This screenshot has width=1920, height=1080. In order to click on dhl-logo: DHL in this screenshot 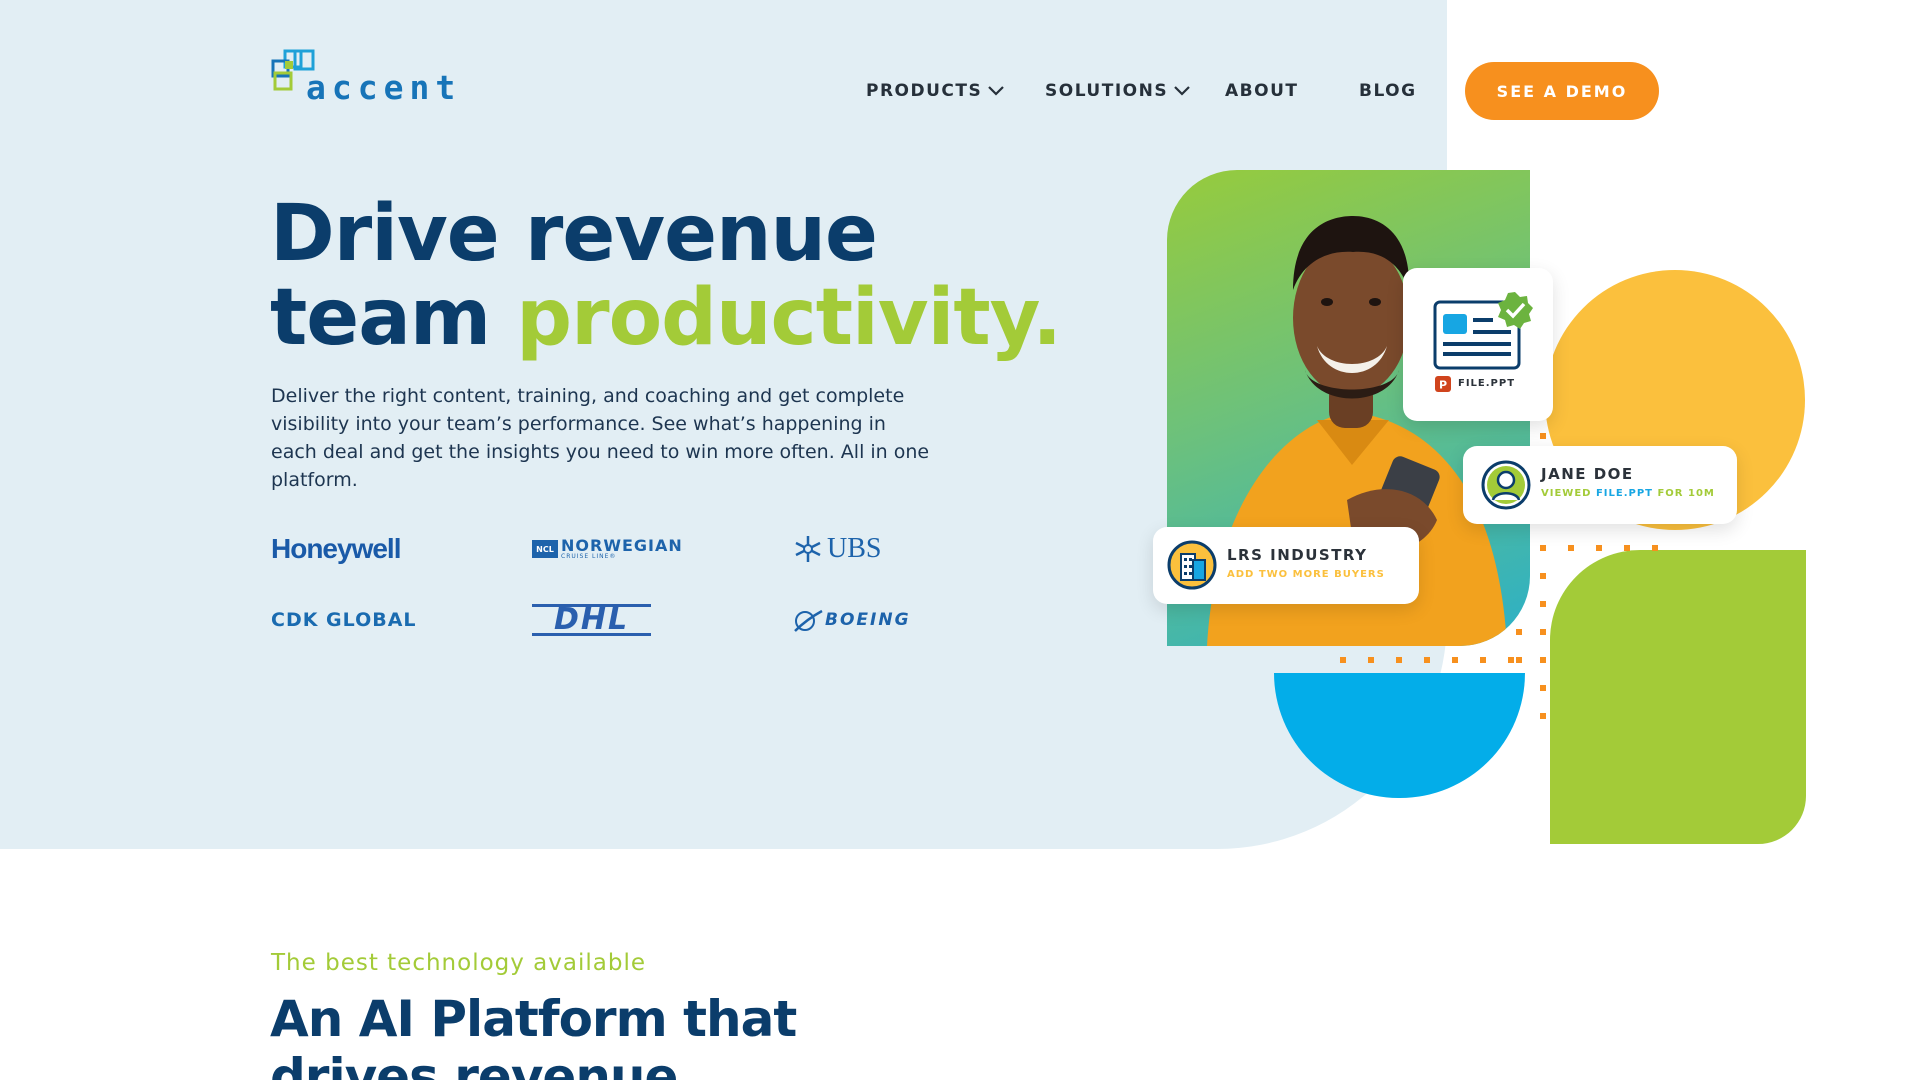, I will do `click(592, 620)`.